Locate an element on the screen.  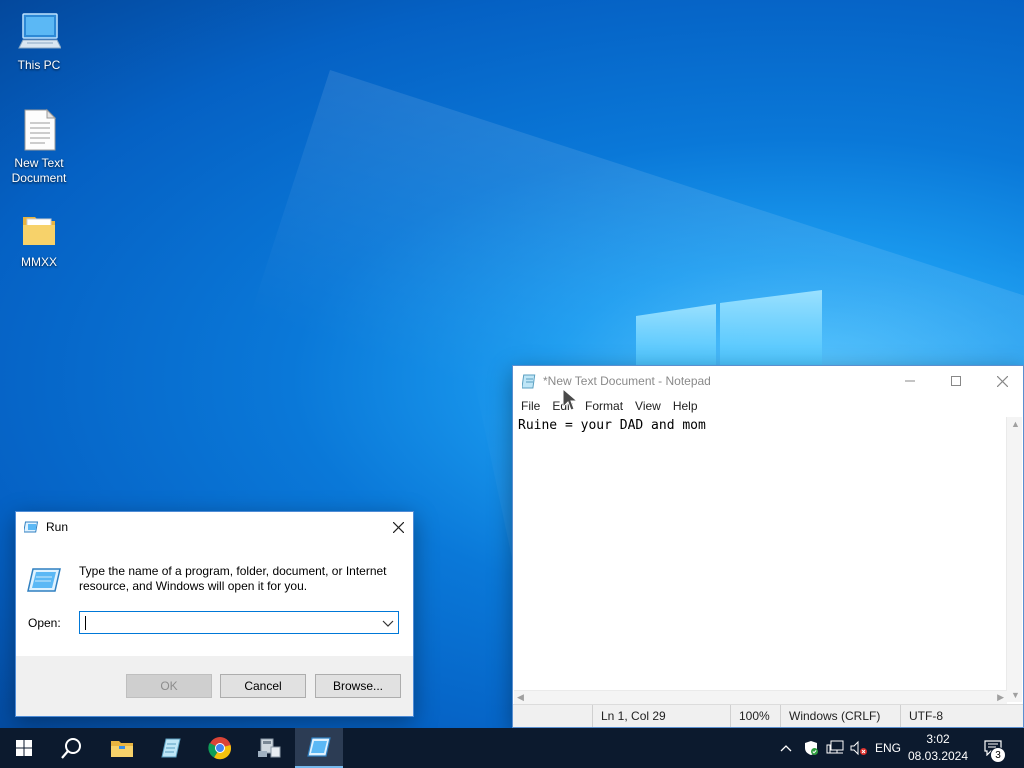
notification-count-badge: 3 is located at coordinates (998, 755).